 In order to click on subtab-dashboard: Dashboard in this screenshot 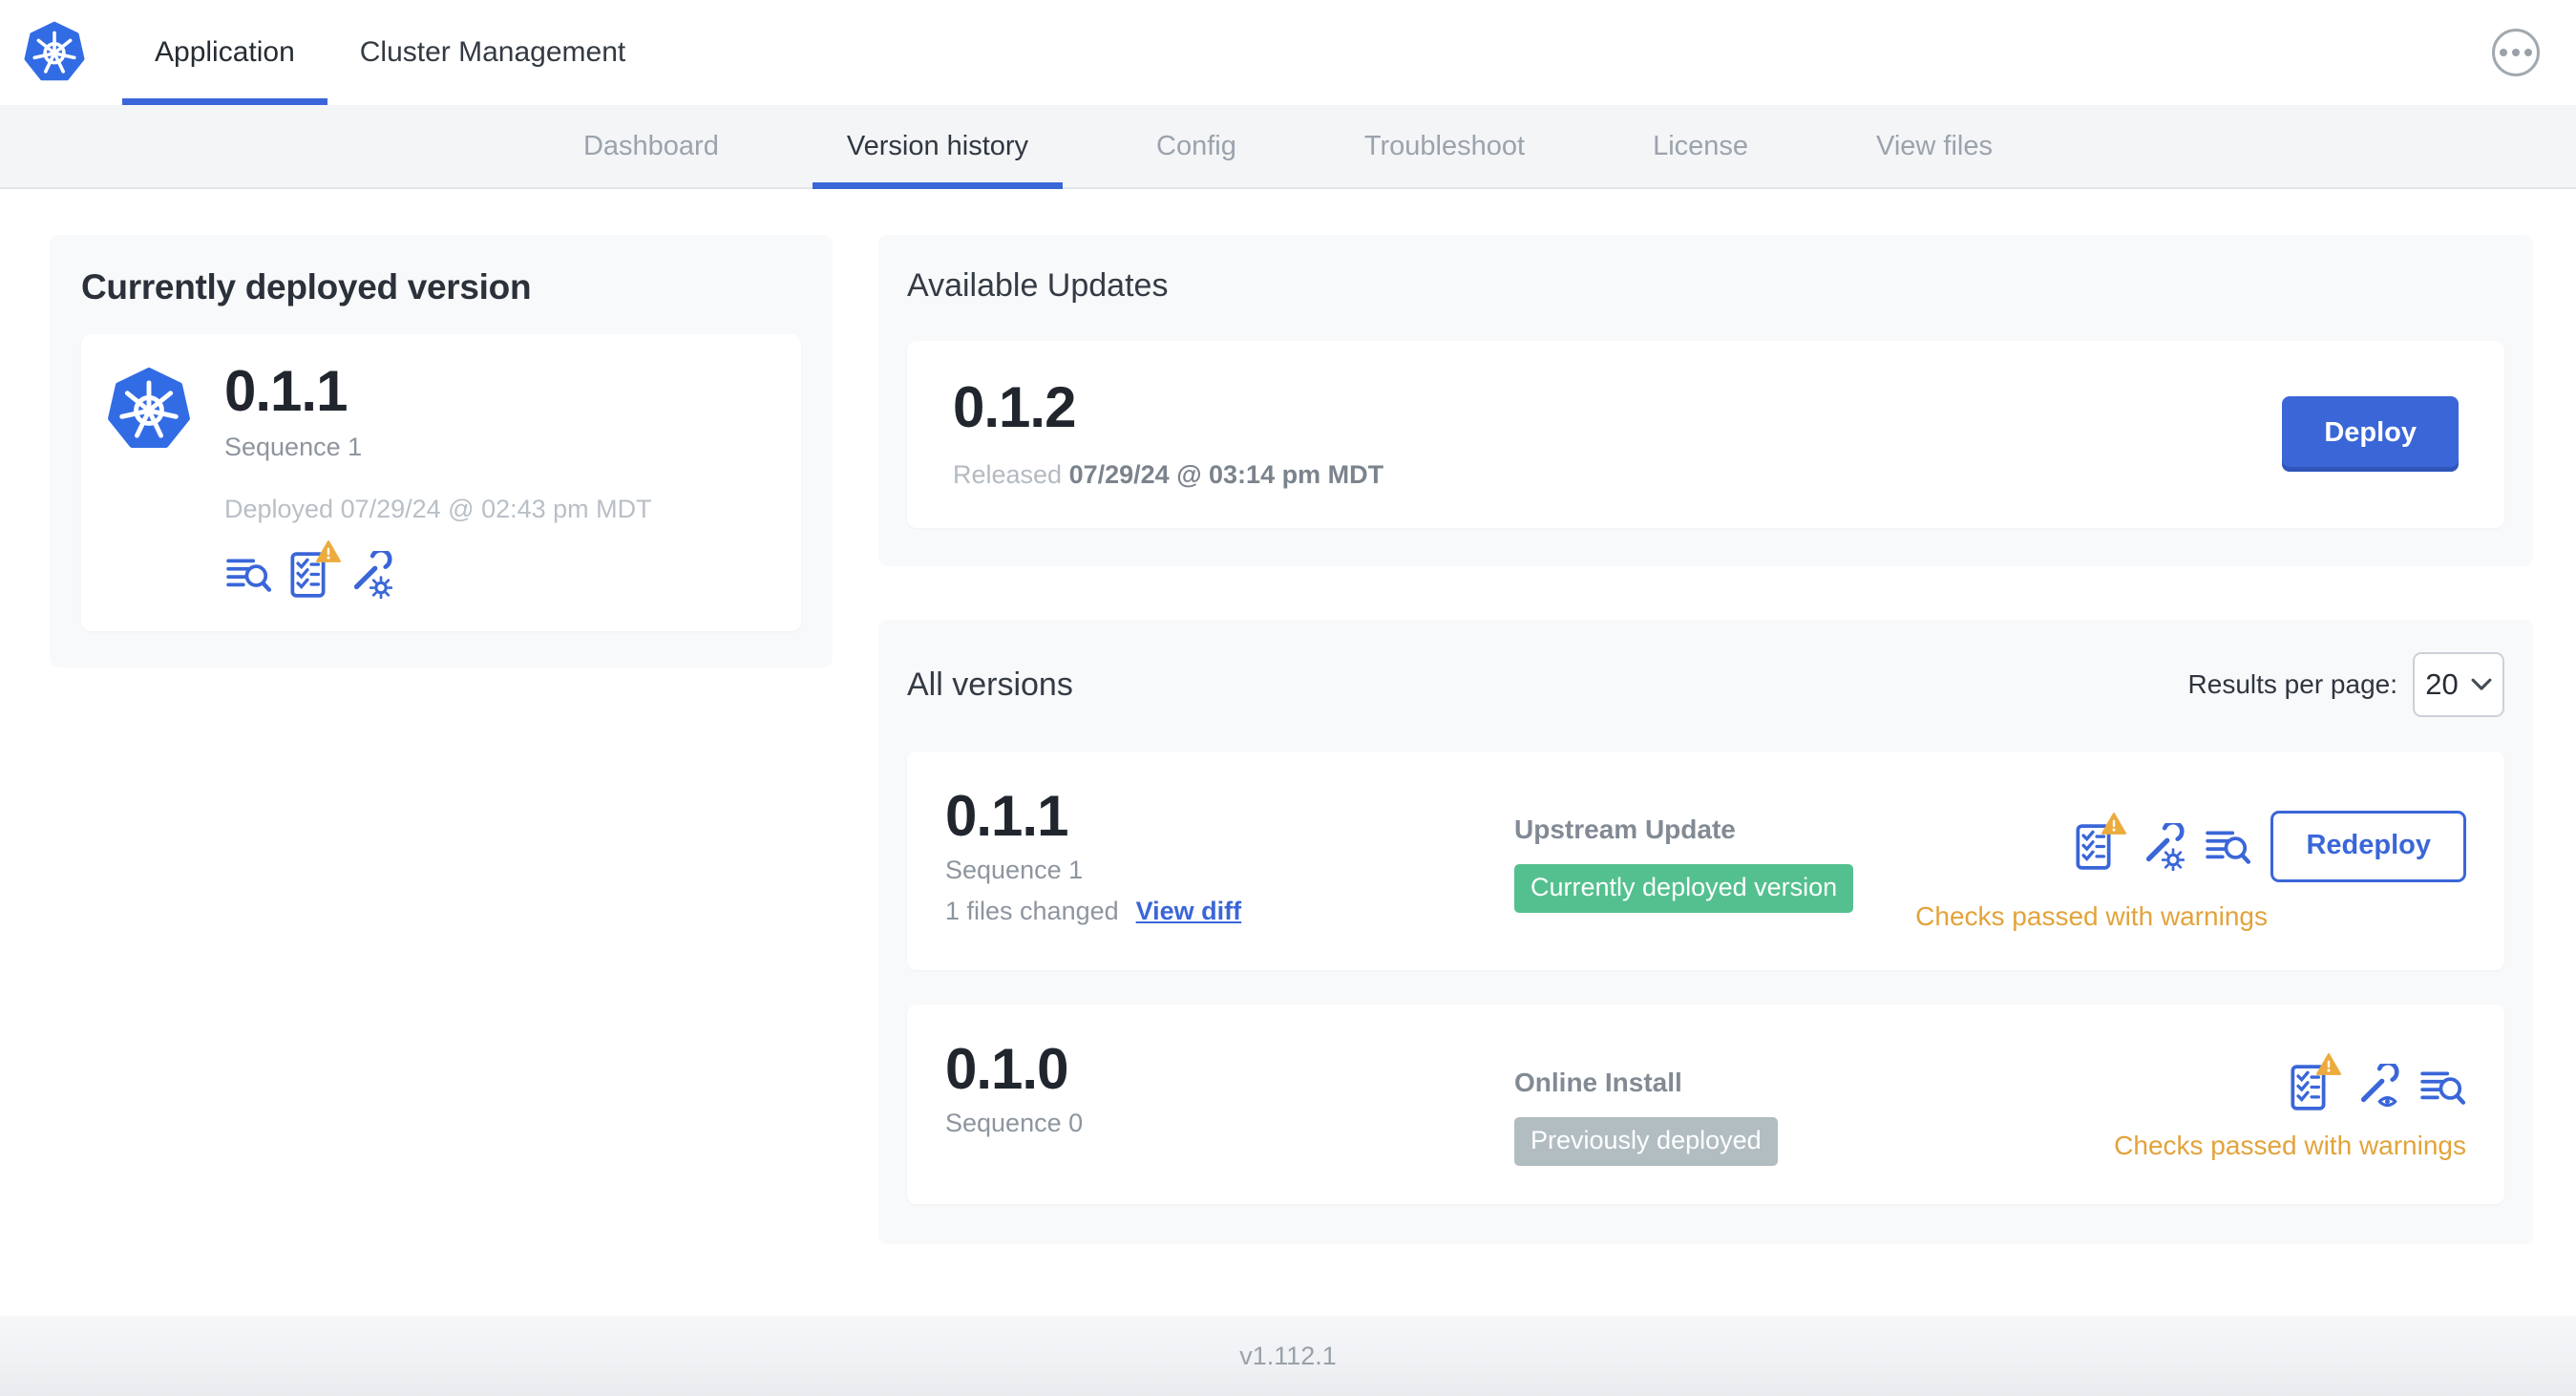, I will do `click(651, 146)`.